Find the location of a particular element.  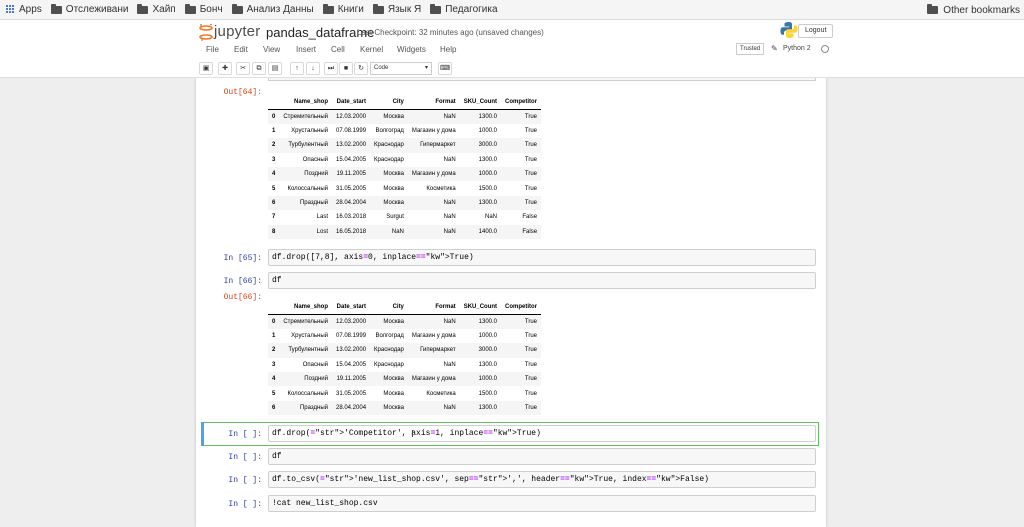

table-cell: Поздний is located at coordinates (316, 174).